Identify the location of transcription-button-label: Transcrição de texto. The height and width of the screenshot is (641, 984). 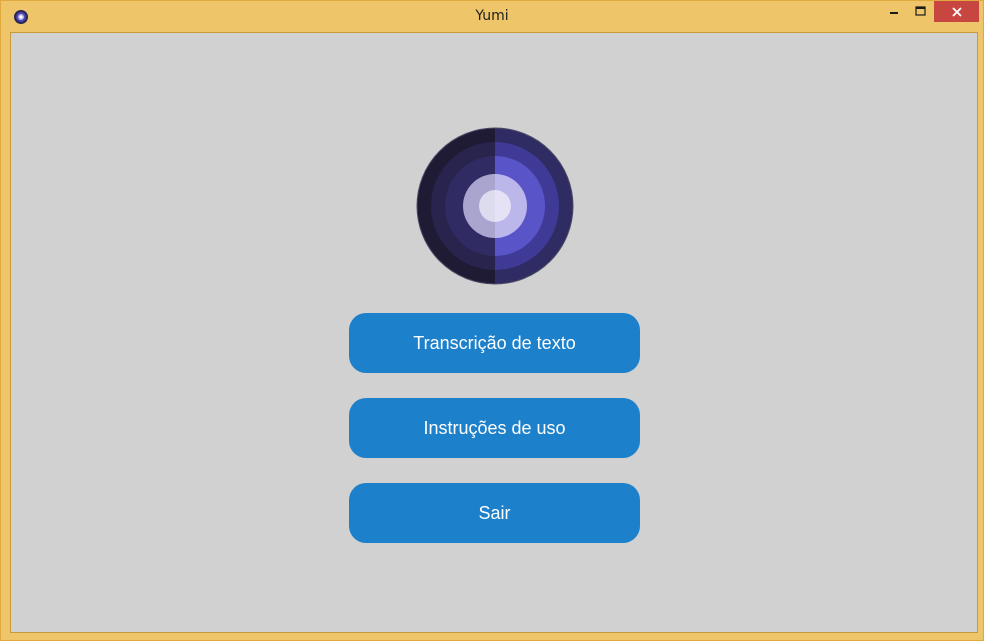
(494, 342).